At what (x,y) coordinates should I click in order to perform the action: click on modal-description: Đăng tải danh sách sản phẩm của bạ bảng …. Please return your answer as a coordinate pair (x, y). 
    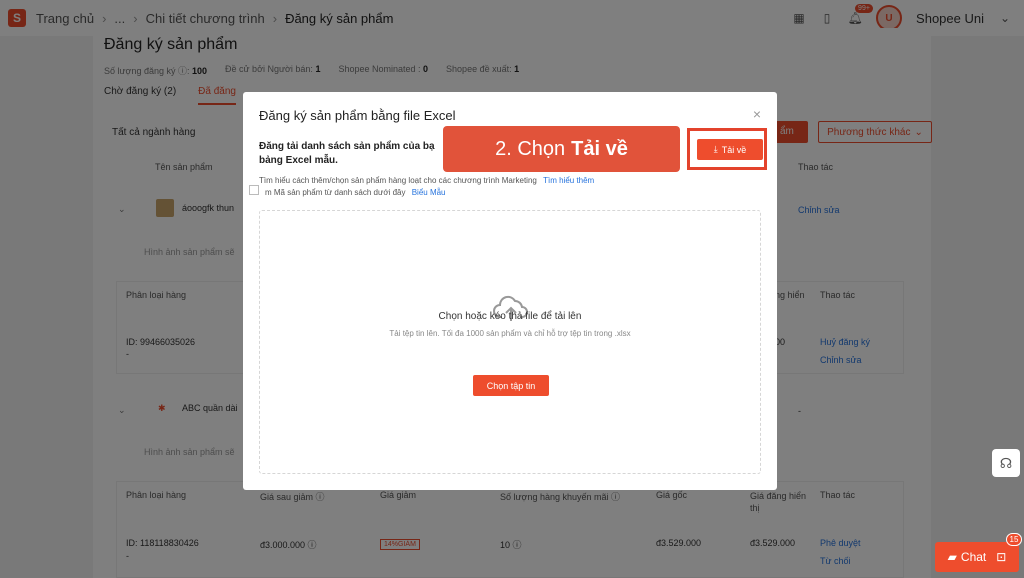
    Looking at the image, I should click on (347, 153).